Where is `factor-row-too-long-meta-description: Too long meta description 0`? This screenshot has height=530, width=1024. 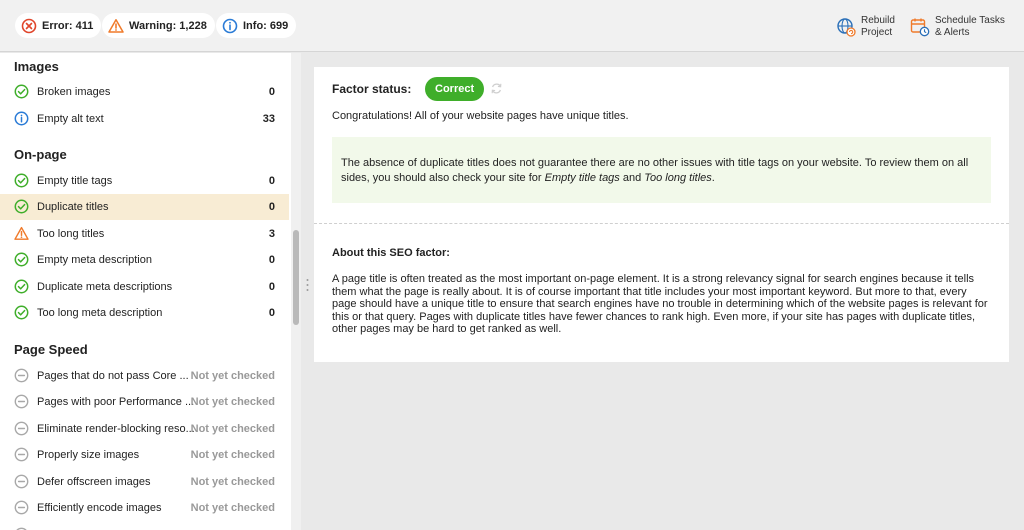 factor-row-too-long-meta-description: Too long meta description 0 is located at coordinates (144, 313).